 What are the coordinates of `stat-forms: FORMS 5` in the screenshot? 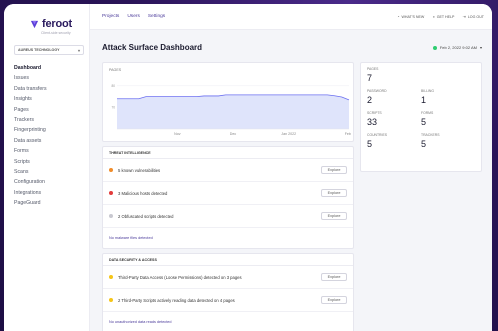 It's located at (448, 119).